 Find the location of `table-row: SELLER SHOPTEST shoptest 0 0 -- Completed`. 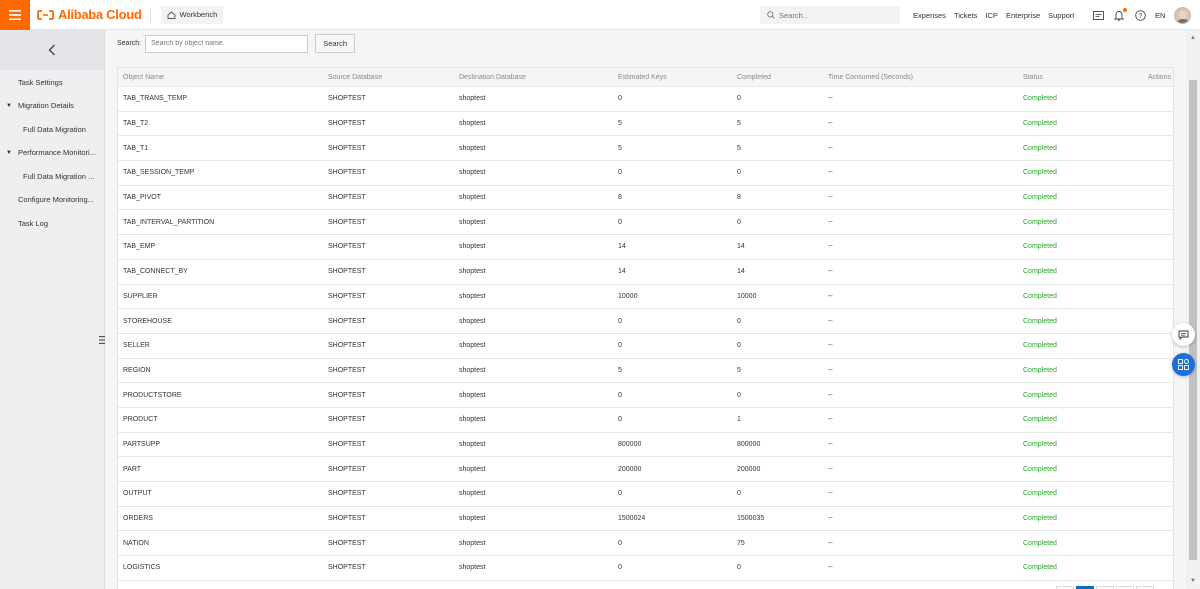

table-row: SELLER SHOPTEST shoptest 0 0 -- Completed is located at coordinates (645, 346).